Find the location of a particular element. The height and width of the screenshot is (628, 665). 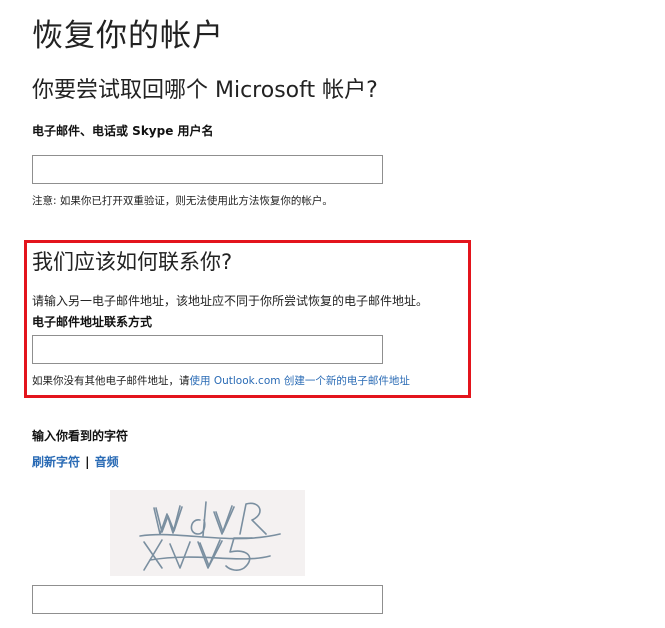

account-field-label: 电子邮件、电话或 Skype 用户名 is located at coordinates (123, 131).